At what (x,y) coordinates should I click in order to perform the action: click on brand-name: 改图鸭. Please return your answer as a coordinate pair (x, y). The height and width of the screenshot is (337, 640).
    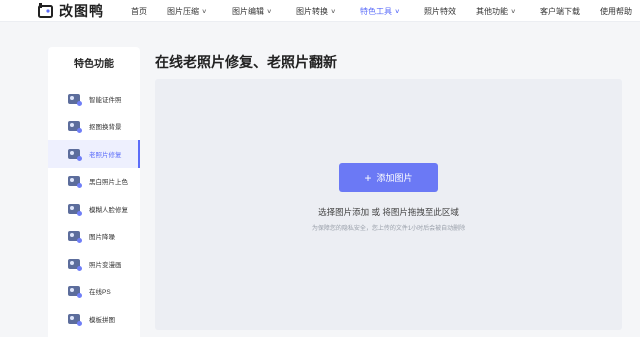
    Looking at the image, I should click on (81, 10).